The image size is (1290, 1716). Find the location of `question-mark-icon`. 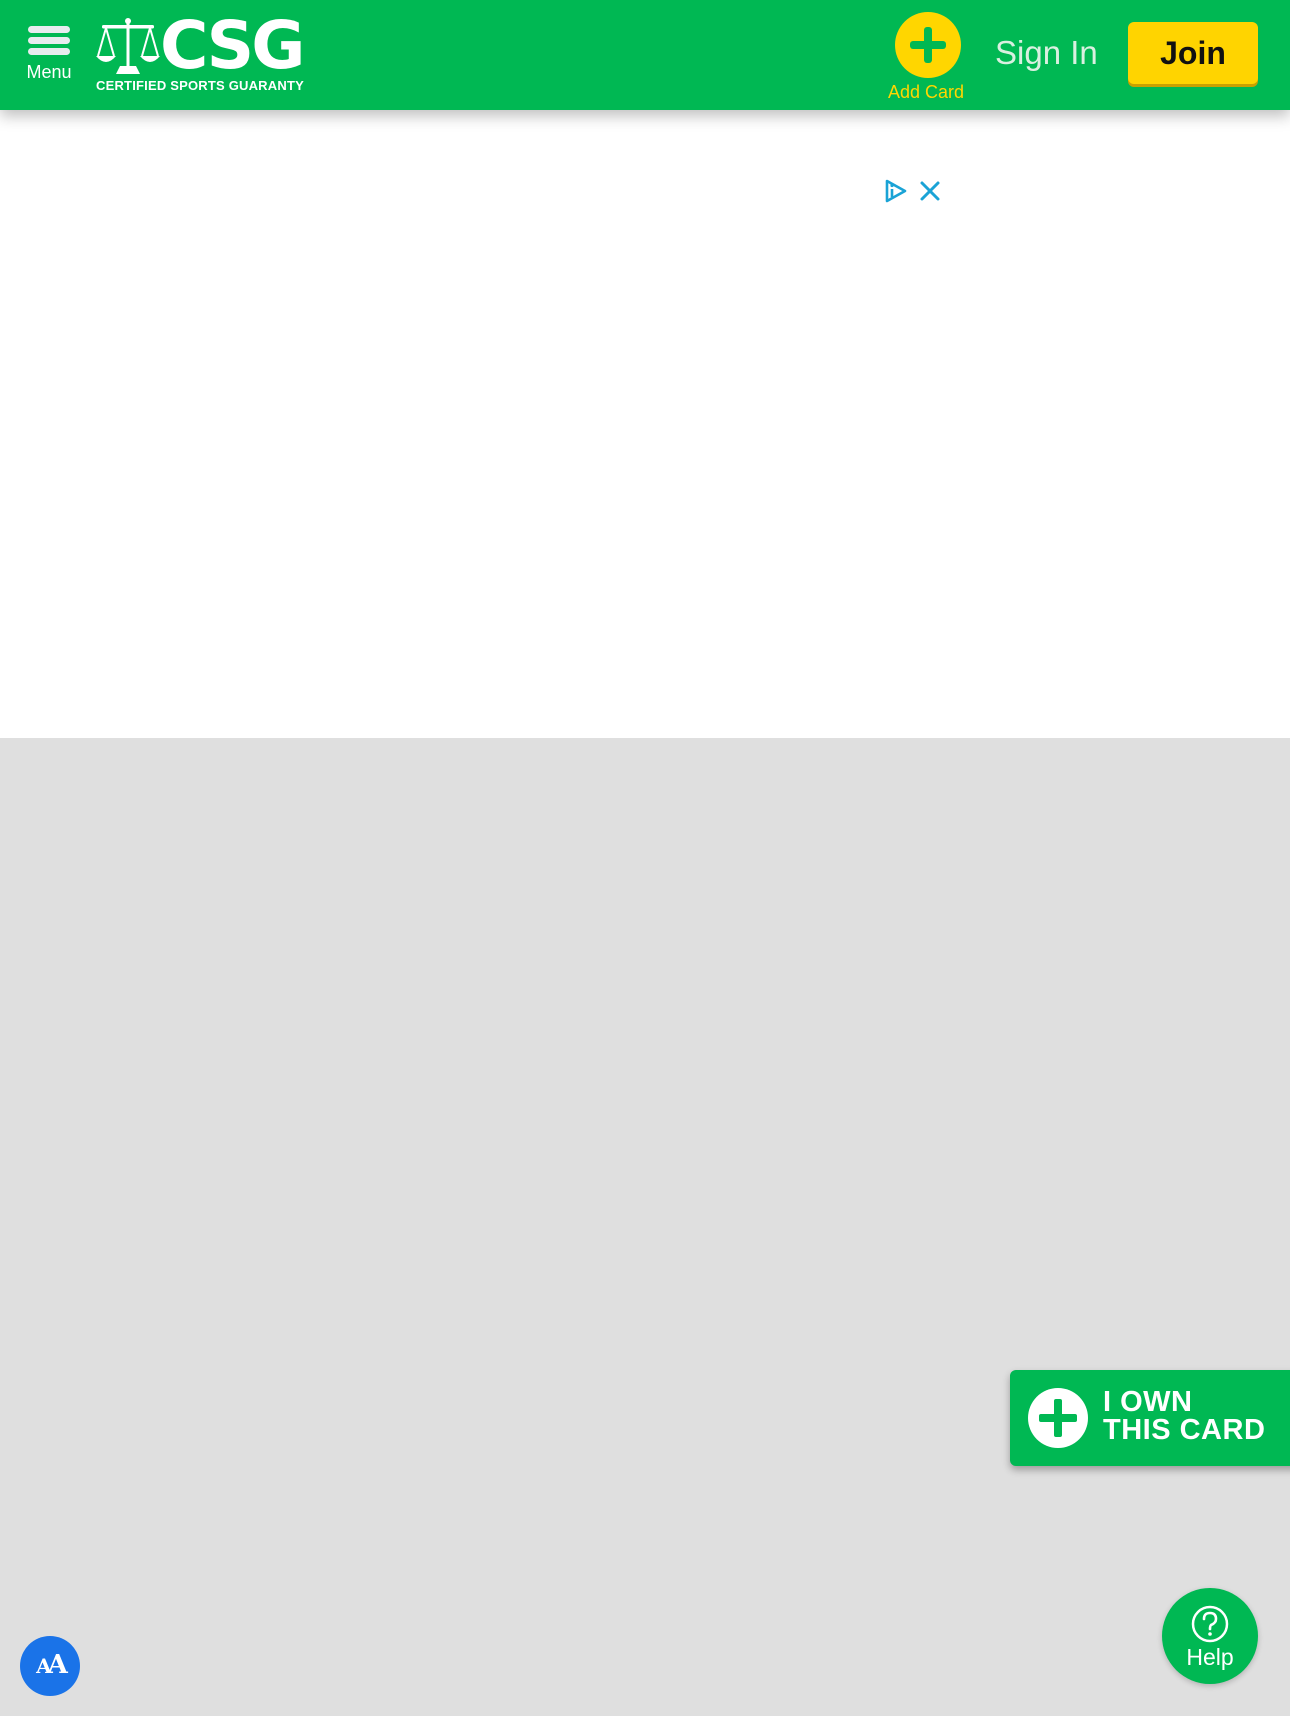

question-mark-icon is located at coordinates (1210, 1624).